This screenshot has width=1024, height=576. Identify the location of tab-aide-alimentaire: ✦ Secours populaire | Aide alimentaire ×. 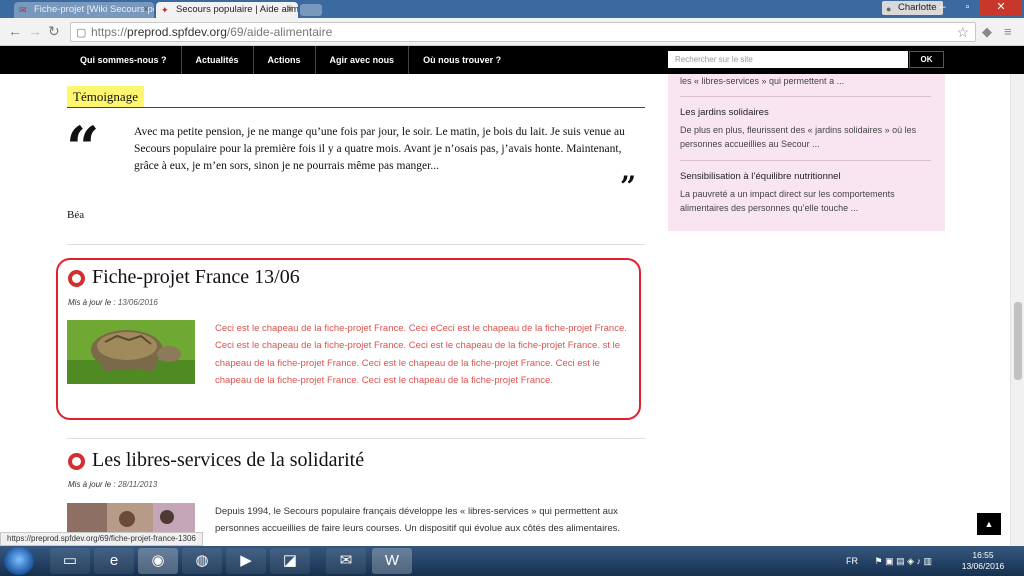
(227, 10).